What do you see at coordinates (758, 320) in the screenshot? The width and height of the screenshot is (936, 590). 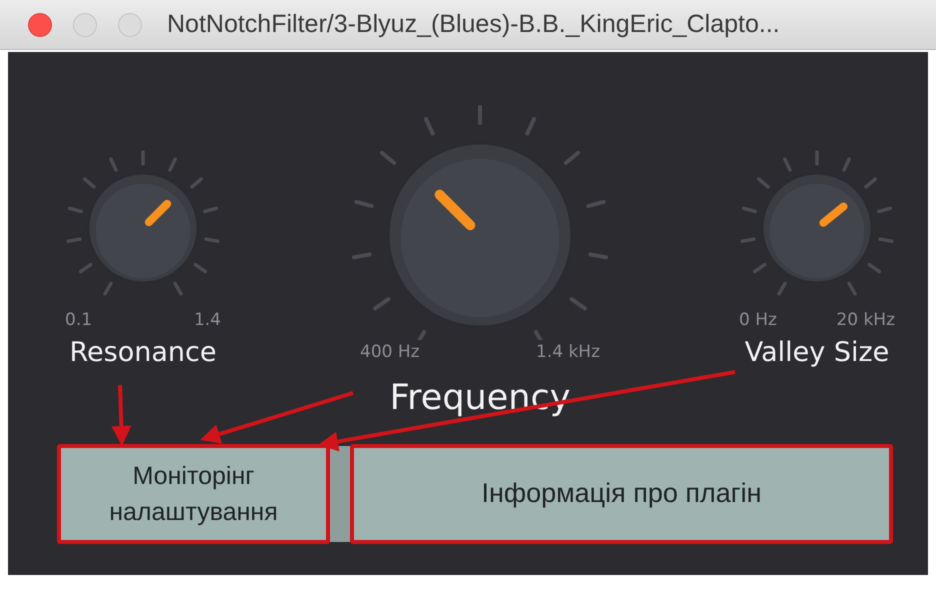 I see `min-value: 0 Hz` at bounding box center [758, 320].